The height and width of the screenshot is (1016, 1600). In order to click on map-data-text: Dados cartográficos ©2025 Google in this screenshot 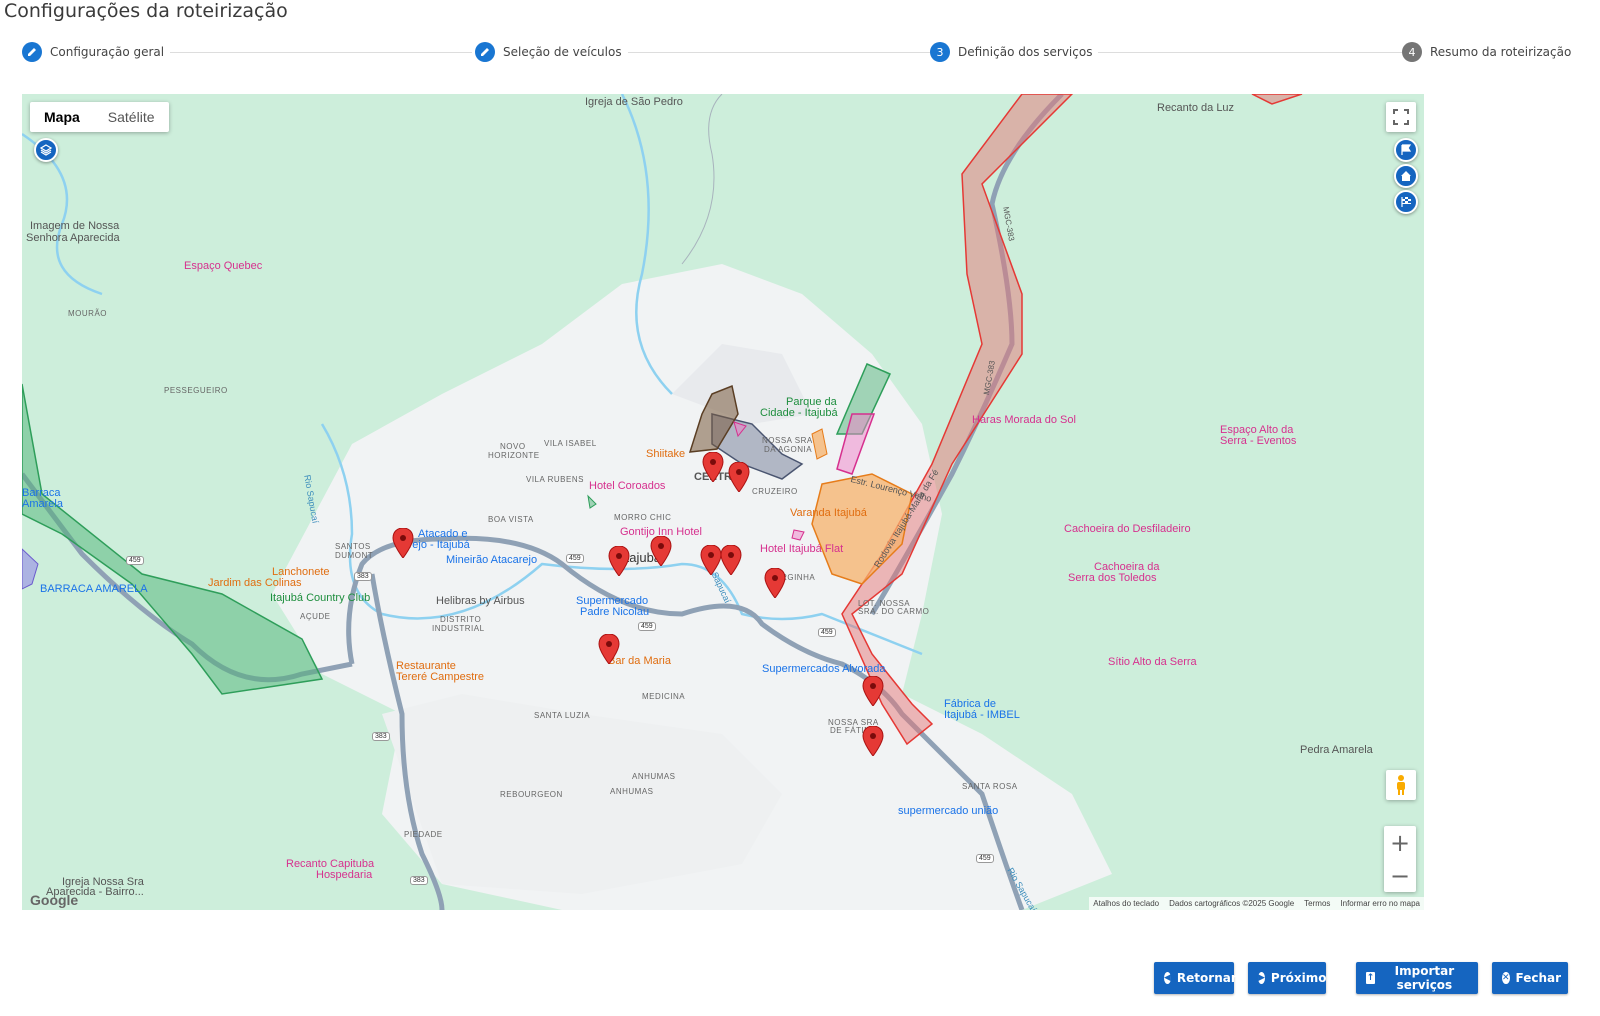, I will do `click(1232, 903)`.